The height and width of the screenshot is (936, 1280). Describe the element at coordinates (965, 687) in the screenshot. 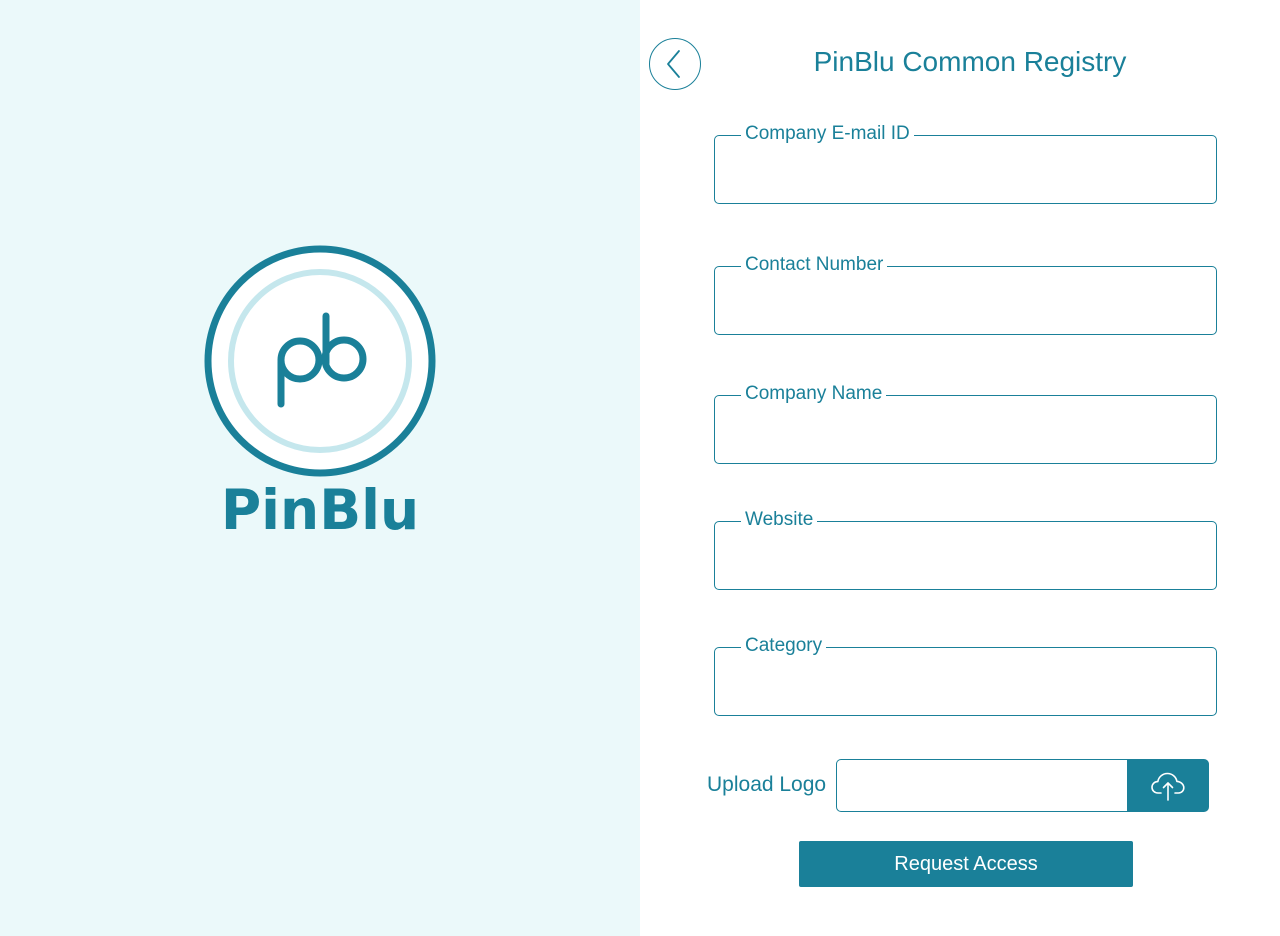

I see `category-input` at that location.